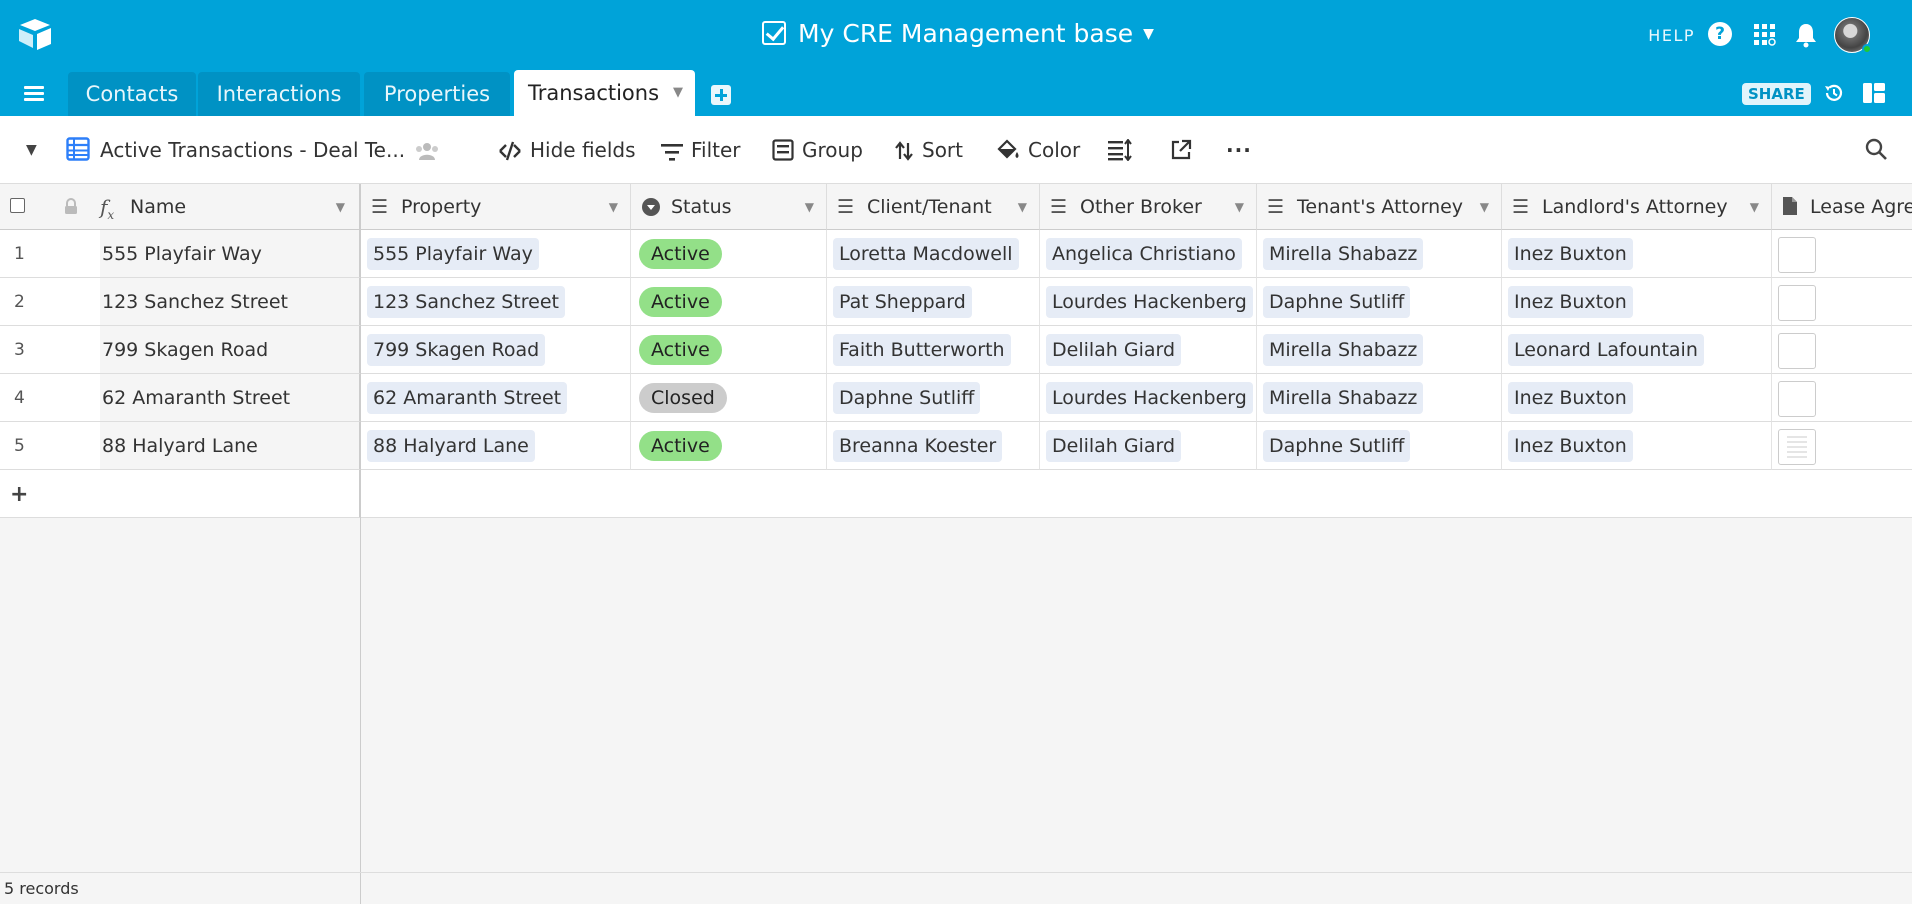 The image size is (1916, 904). I want to click on help-icon: ?, so click(1720, 34).